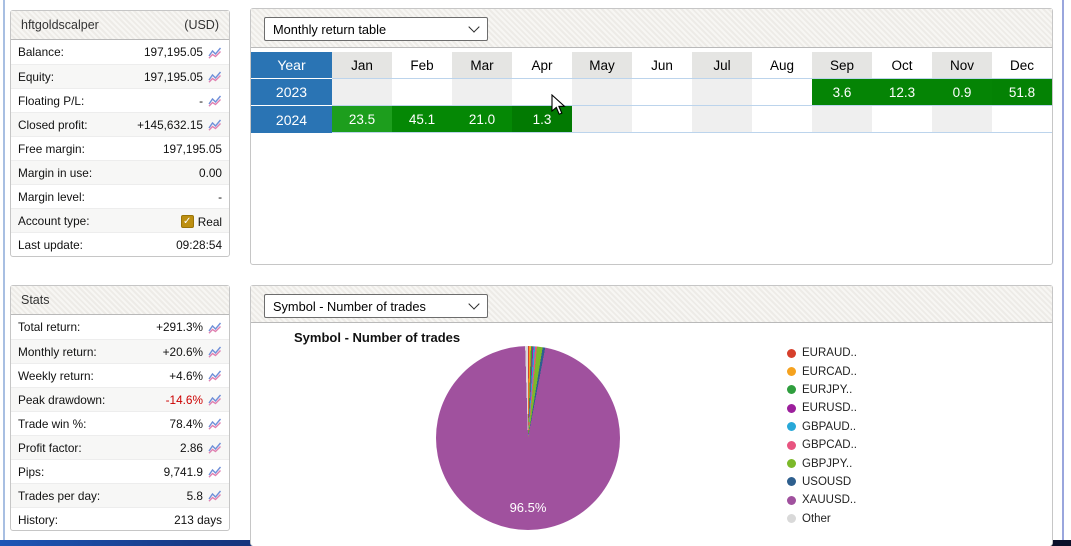 This screenshot has height=546, width=1071. Describe the element at coordinates (38, 519) in the screenshot. I see `row-label: History:` at that location.